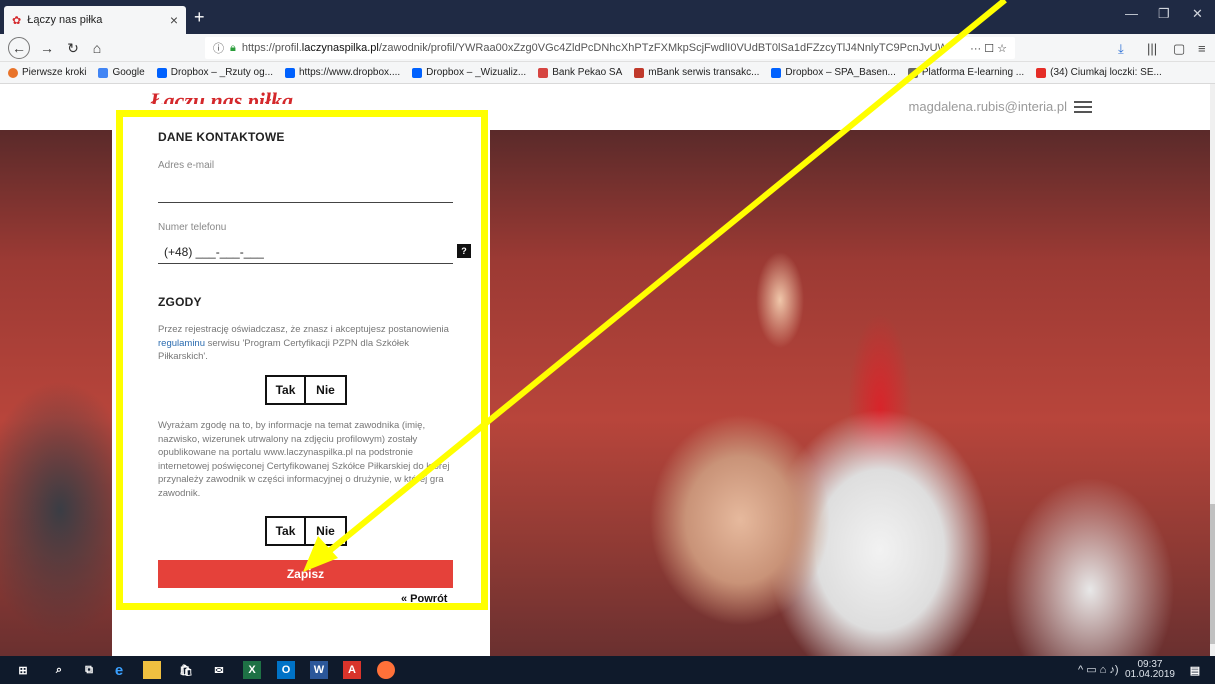  I want to click on info-icon: ⓘ, so click(218, 48).